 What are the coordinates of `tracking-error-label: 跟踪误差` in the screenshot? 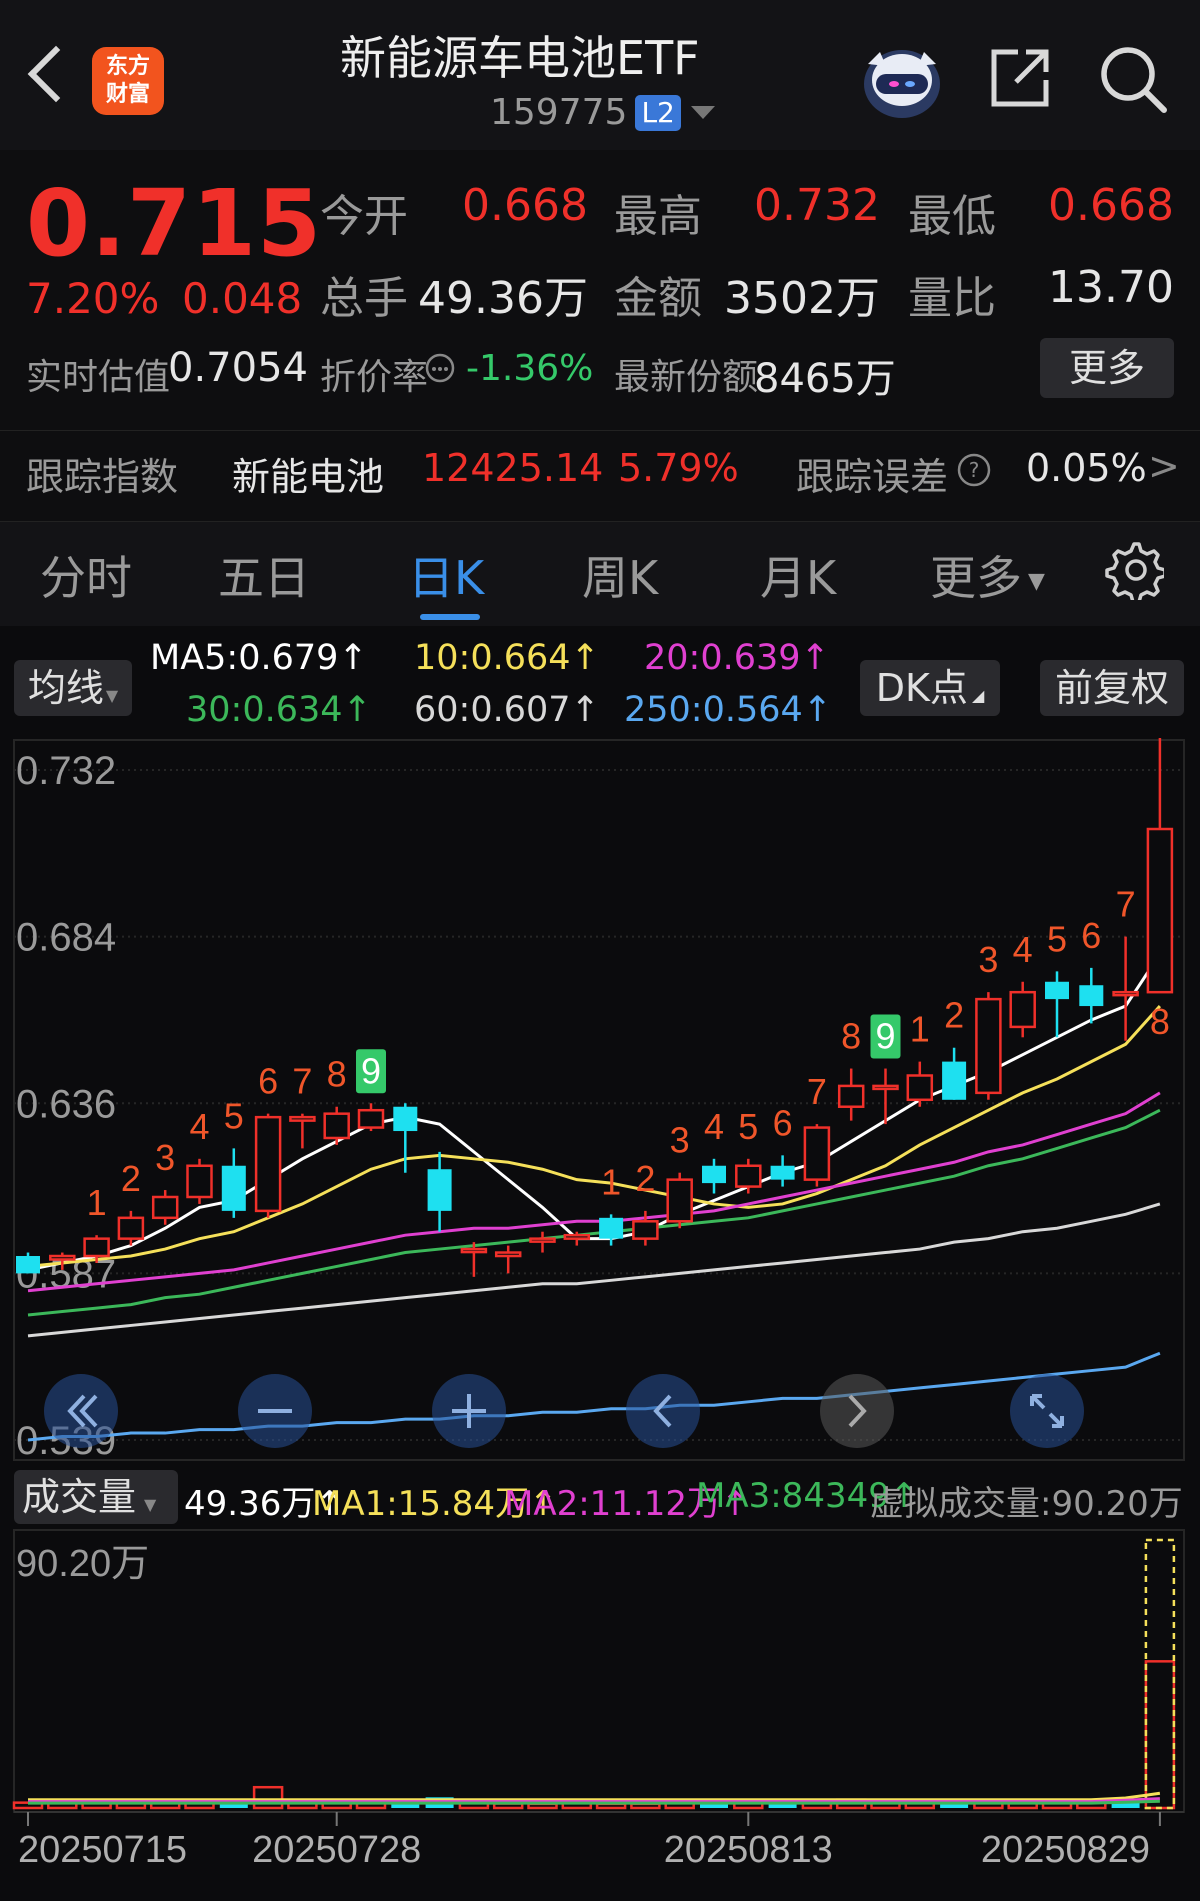 It's located at (872, 477).